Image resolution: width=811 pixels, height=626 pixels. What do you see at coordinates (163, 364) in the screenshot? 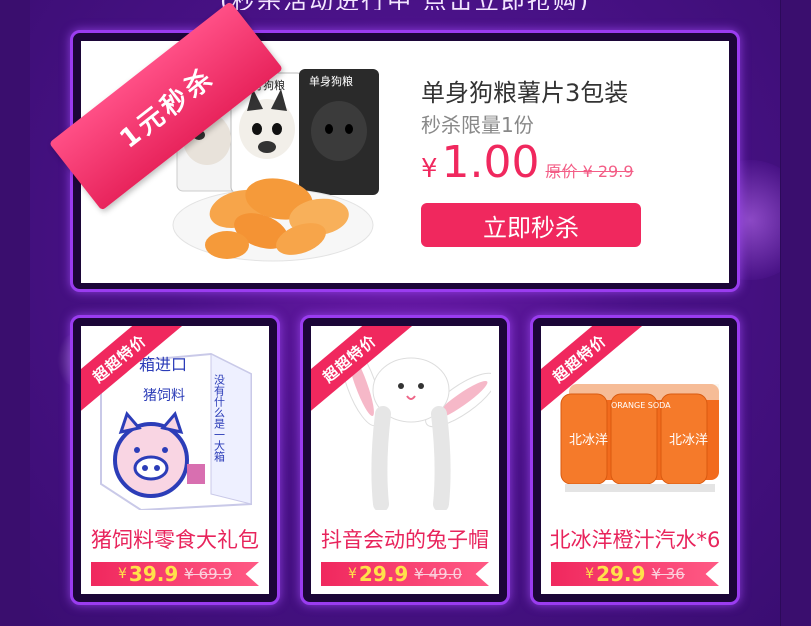
I see `box-text: 箱进口` at bounding box center [163, 364].